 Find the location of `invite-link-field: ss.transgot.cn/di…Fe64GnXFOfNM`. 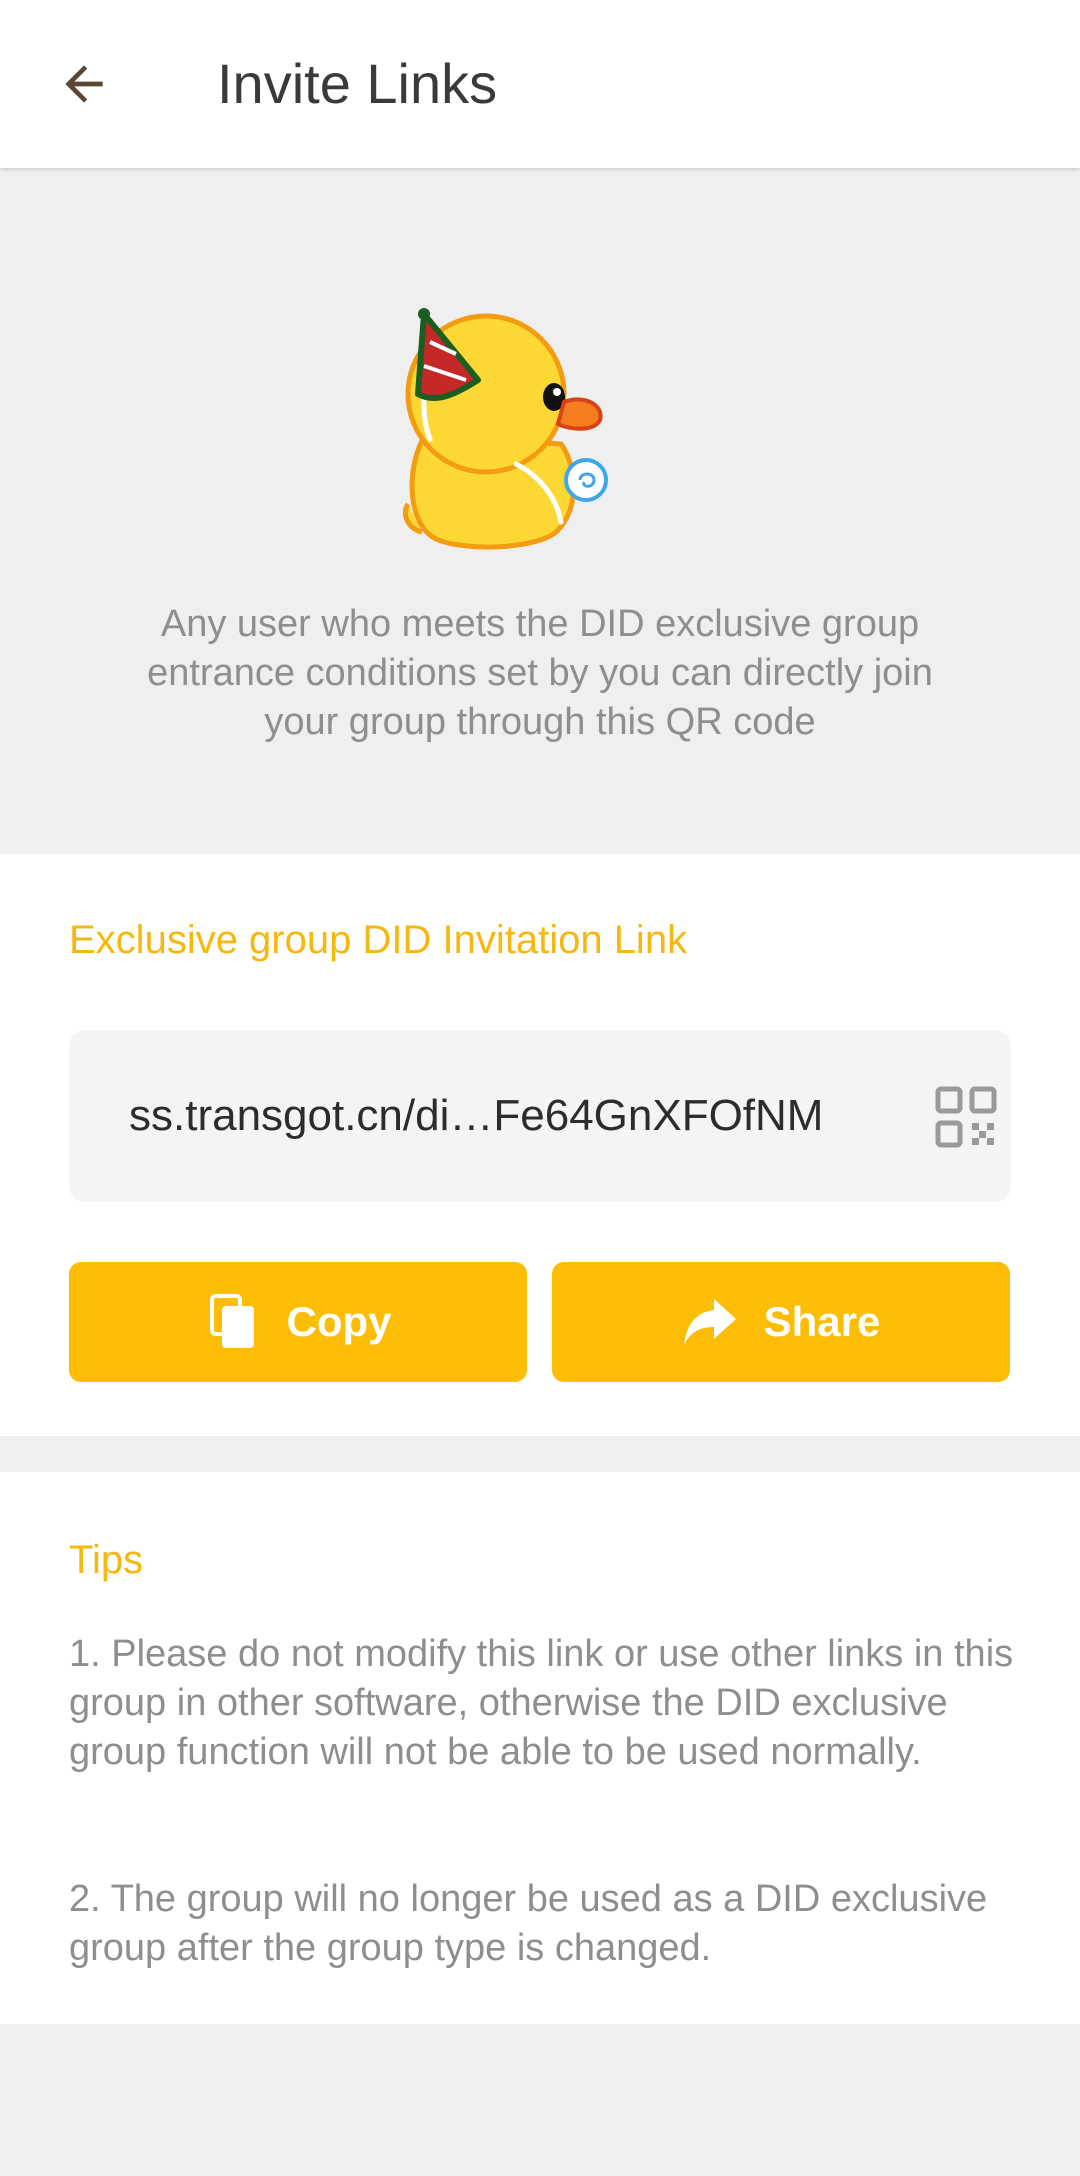

invite-link-field: ss.transgot.cn/di…Fe64GnXFOfNM is located at coordinates (540, 1116).